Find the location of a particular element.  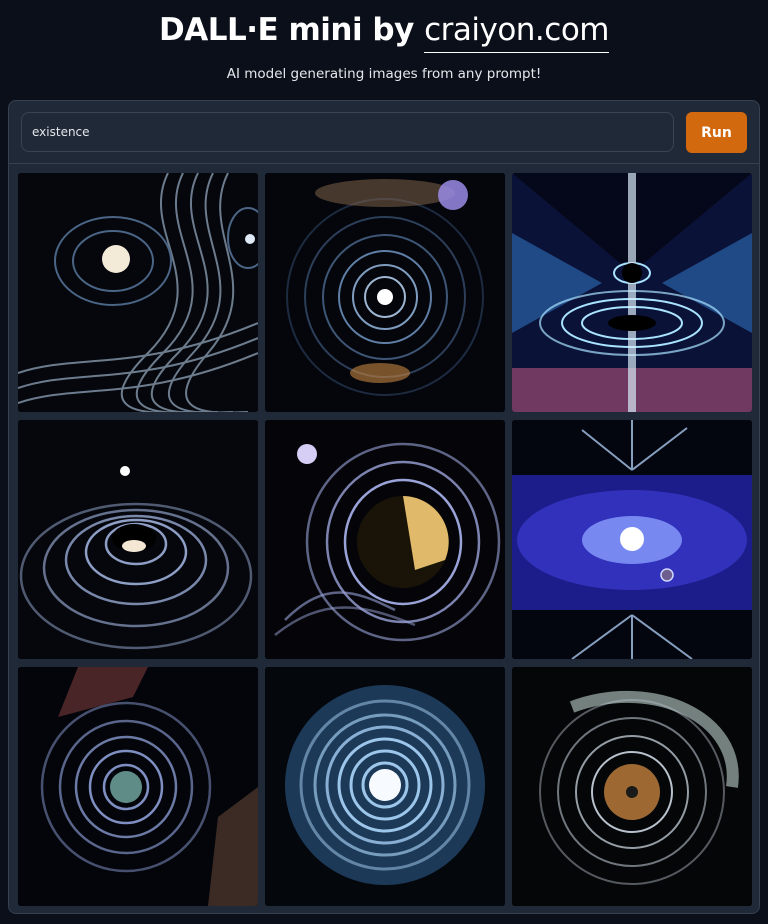

prompt-input is located at coordinates (347, 132).